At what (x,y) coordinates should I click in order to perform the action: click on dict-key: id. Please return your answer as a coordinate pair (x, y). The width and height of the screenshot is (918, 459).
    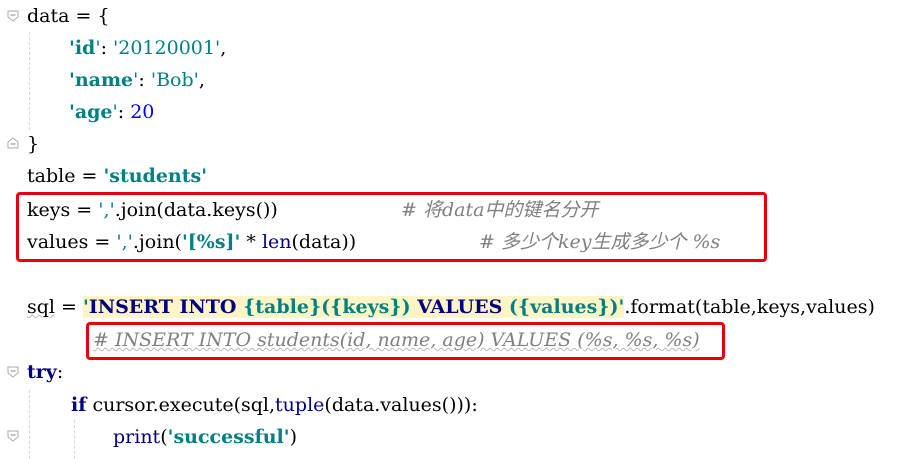
    Looking at the image, I should click on (85, 48).